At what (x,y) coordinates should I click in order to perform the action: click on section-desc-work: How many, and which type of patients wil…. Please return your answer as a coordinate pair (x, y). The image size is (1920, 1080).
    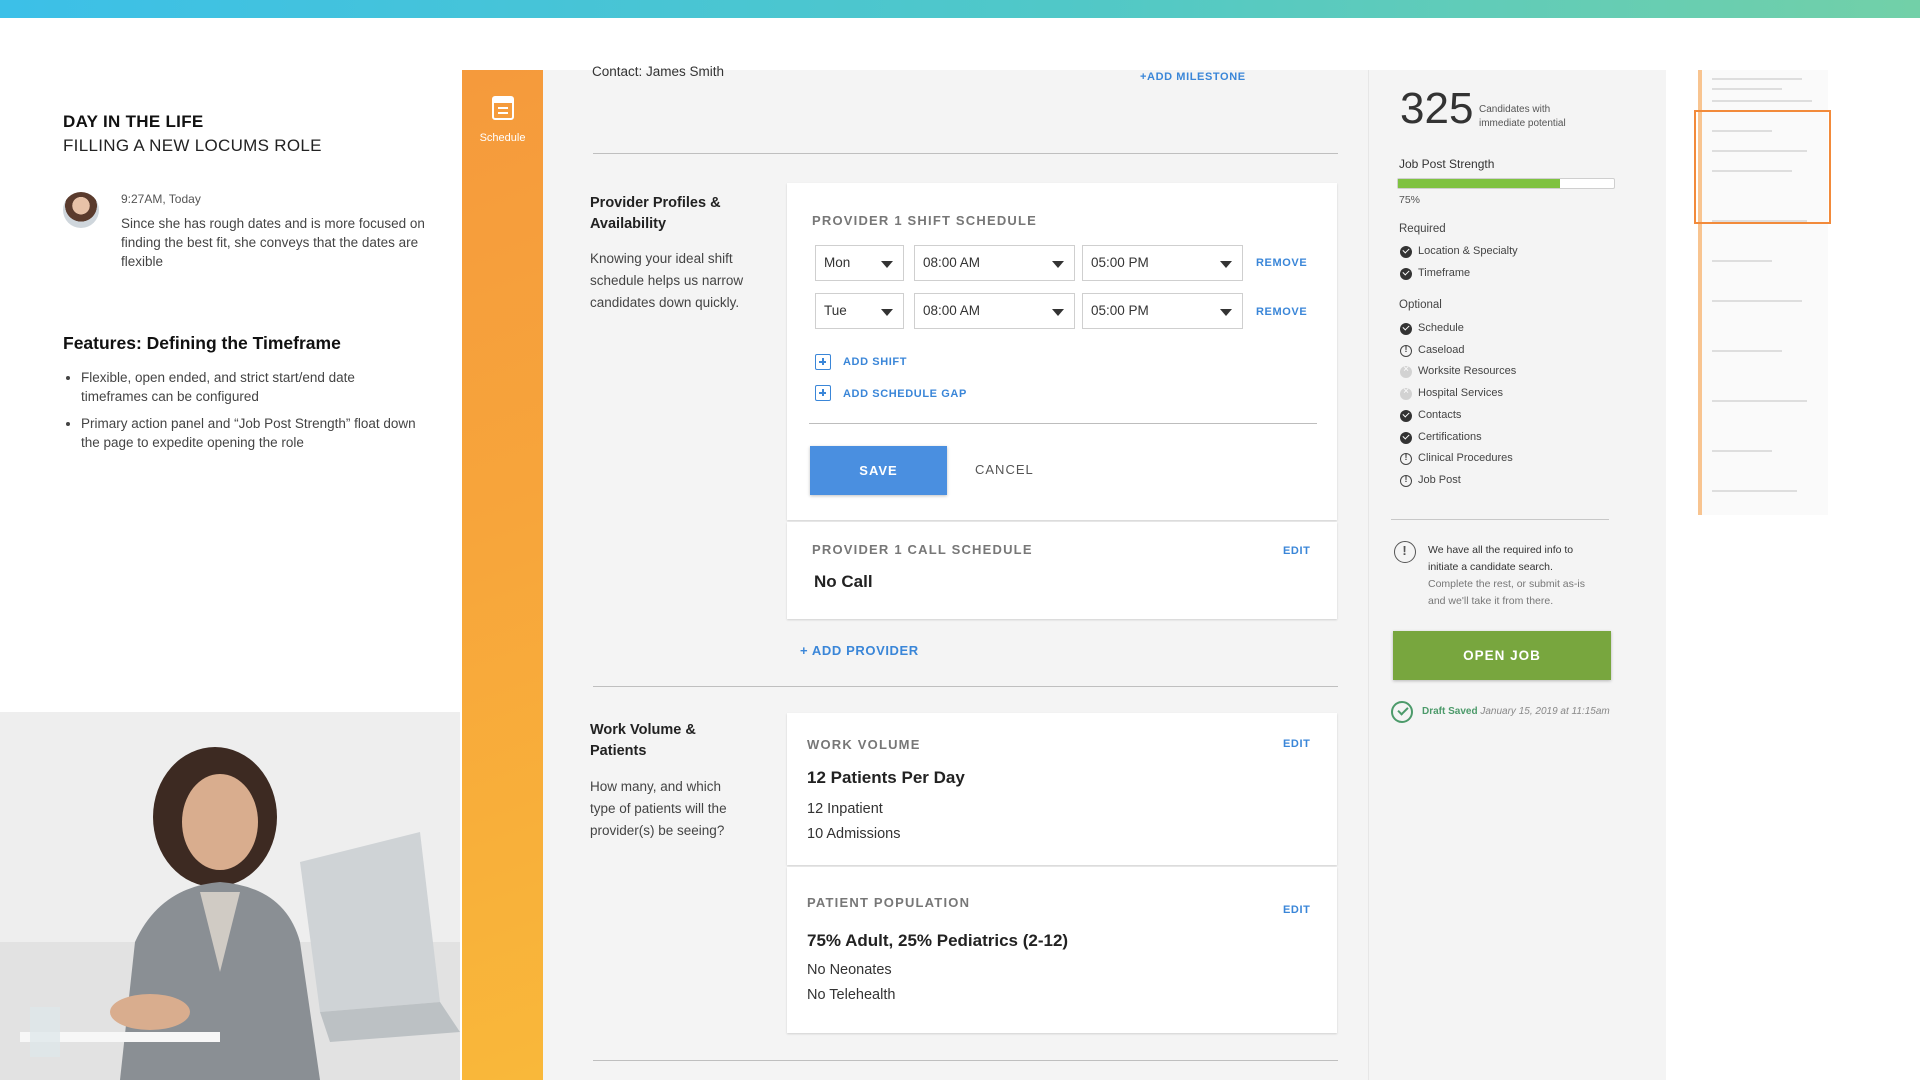
    Looking at the image, I should click on (658, 808).